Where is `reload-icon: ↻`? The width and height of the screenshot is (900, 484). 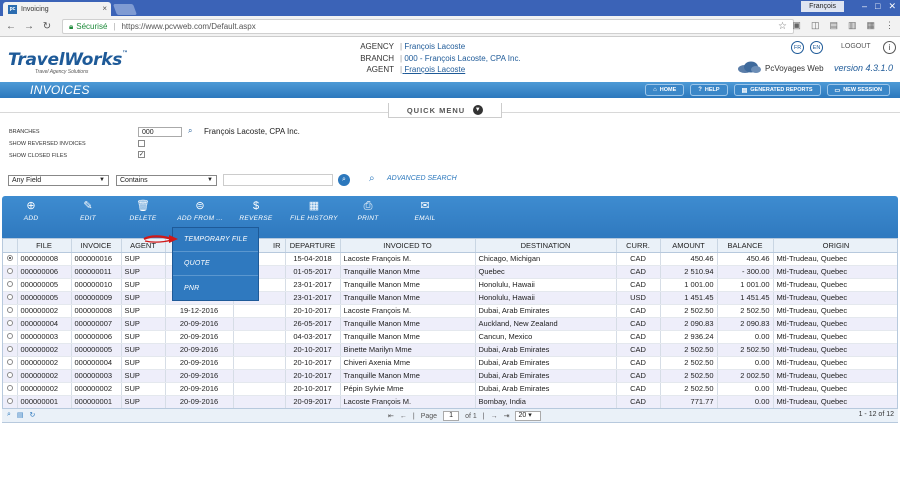 reload-icon: ↻ is located at coordinates (47, 26).